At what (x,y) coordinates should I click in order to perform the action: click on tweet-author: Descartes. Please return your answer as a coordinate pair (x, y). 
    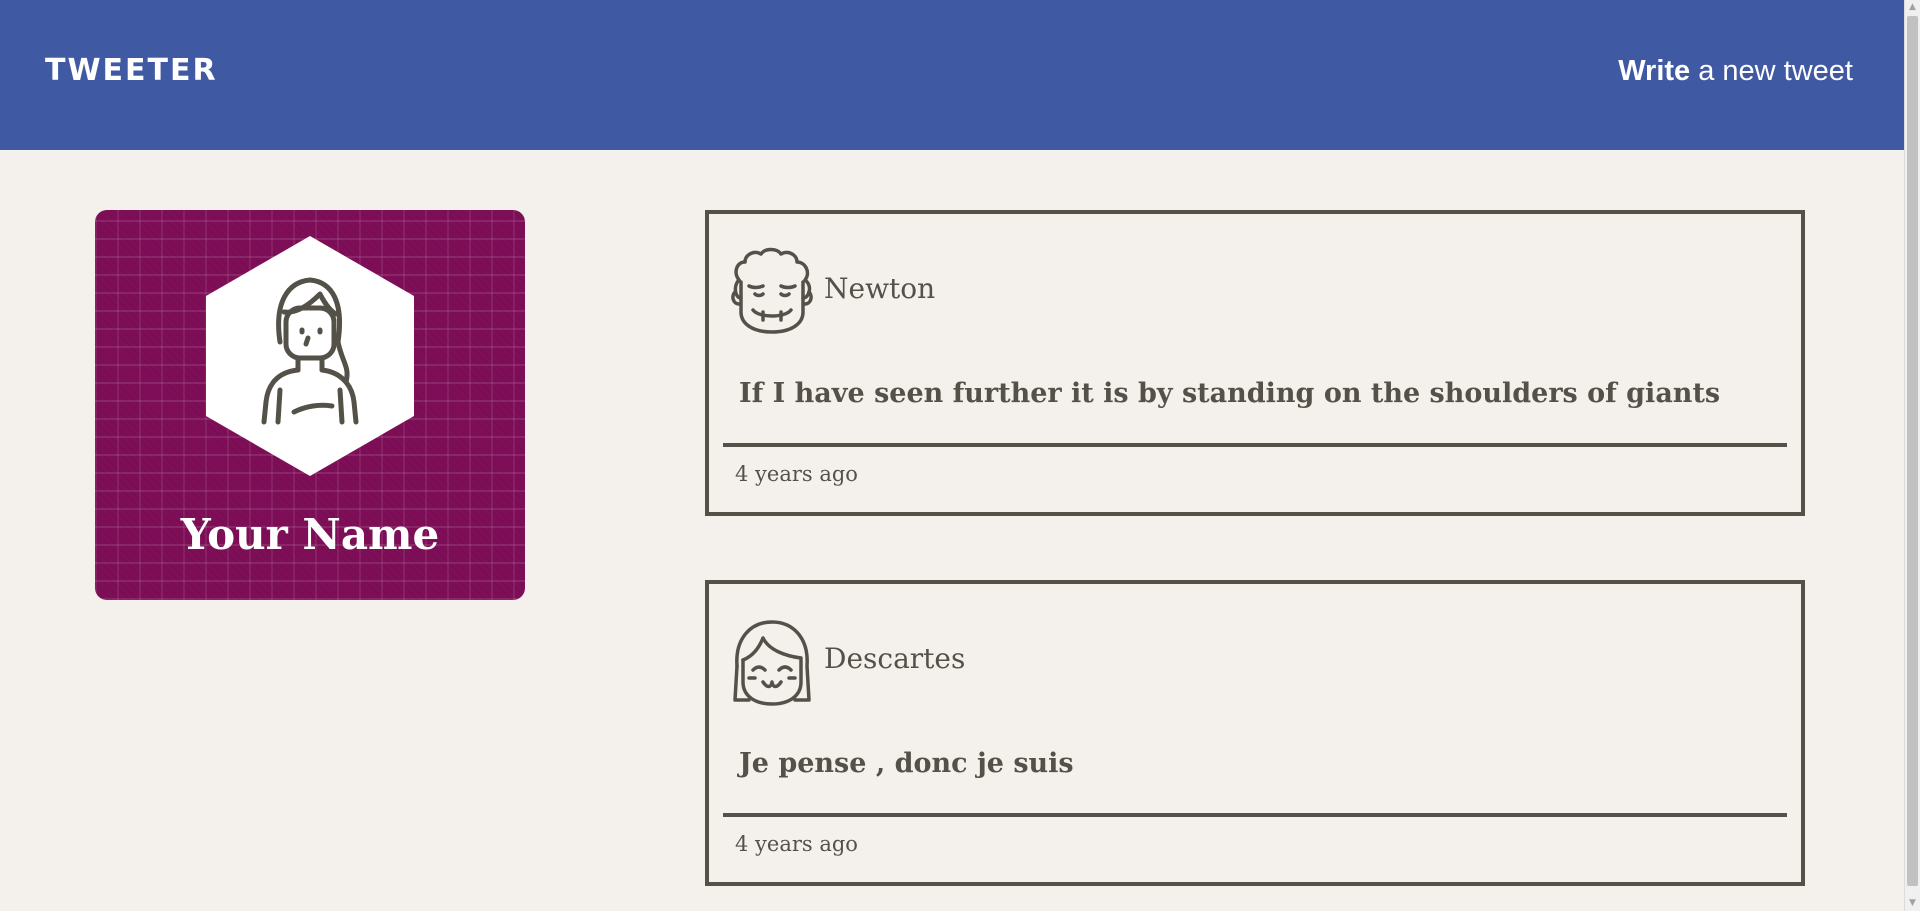
    Looking at the image, I should click on (894, 658).